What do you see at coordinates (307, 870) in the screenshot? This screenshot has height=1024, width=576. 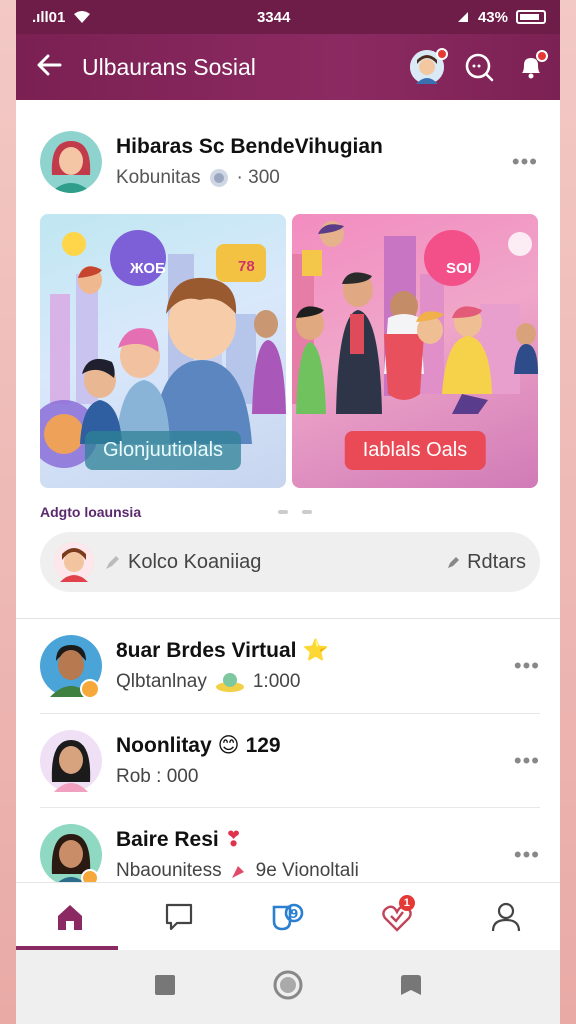 I see `member-count: 9e Vionoltali` at bounding box center [307, 870].